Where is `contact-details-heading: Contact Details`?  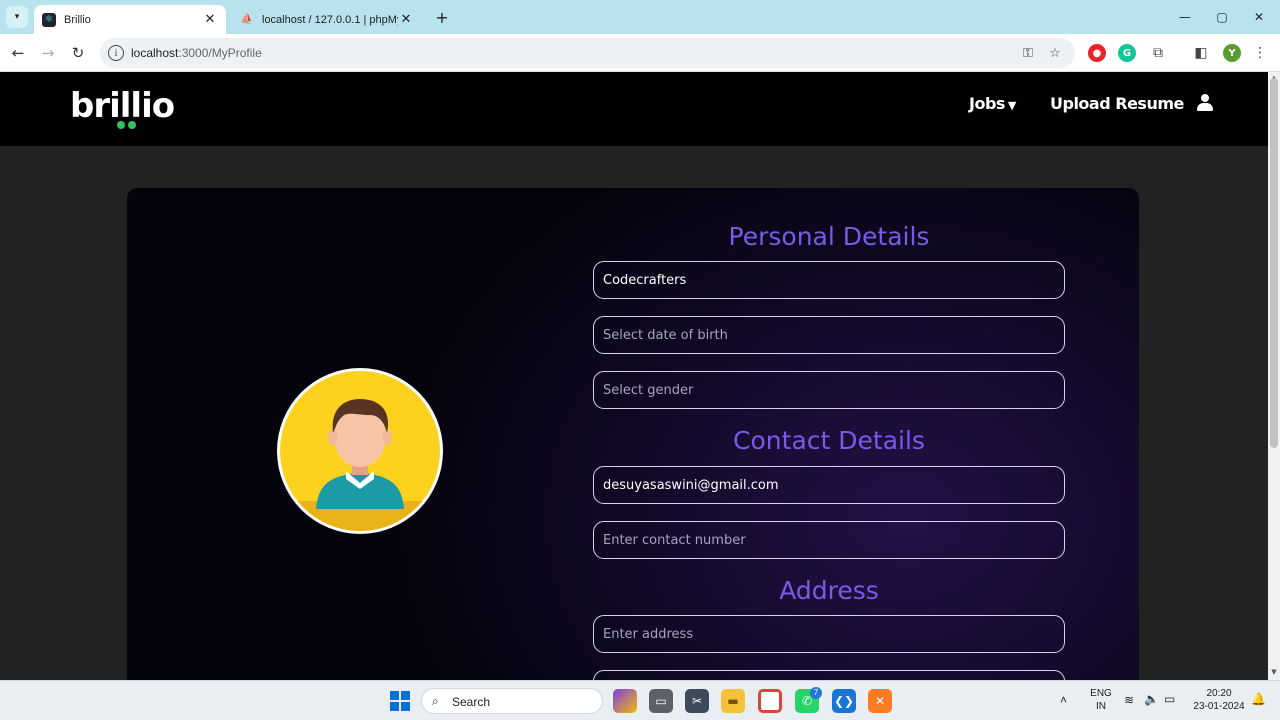 contact-details-heading: Contact Details is located at coordinates (829, 440).